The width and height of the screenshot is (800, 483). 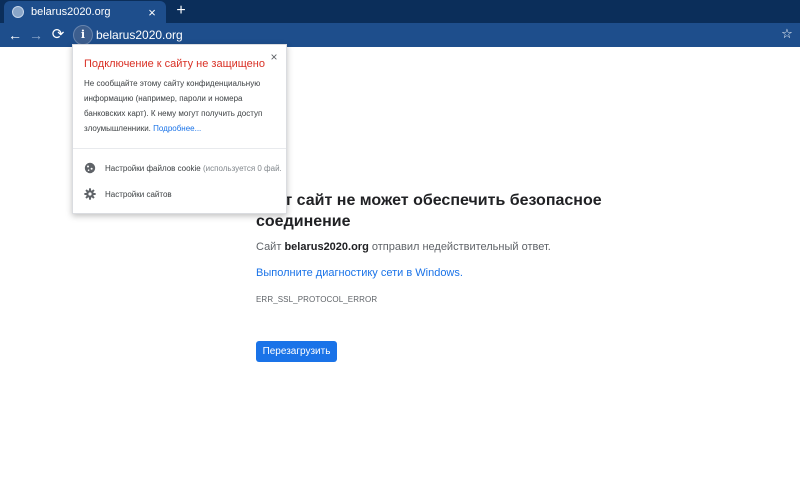 I want to click on cookie-count-hint: (используется 0 фай., so click(x=242, y=168).